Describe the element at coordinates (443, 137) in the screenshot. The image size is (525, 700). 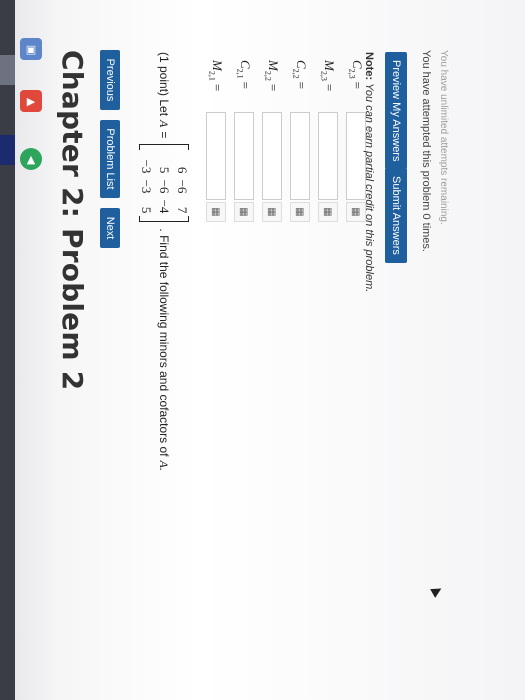
I see `unlimited-attempts-status: You have unlimited attempts remaining.` at that location.